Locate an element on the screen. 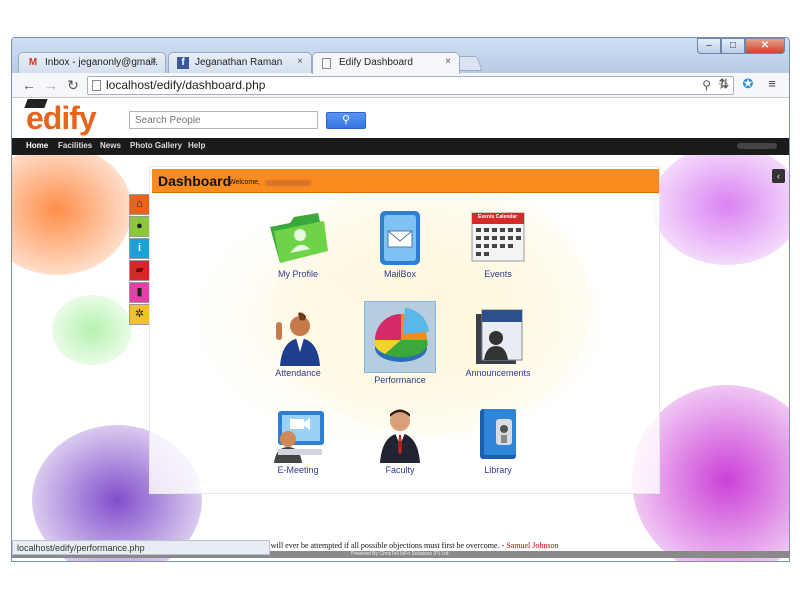 The image size is (800, 600). tile-my-profile: My Profile is located at coordinates (298, 244).